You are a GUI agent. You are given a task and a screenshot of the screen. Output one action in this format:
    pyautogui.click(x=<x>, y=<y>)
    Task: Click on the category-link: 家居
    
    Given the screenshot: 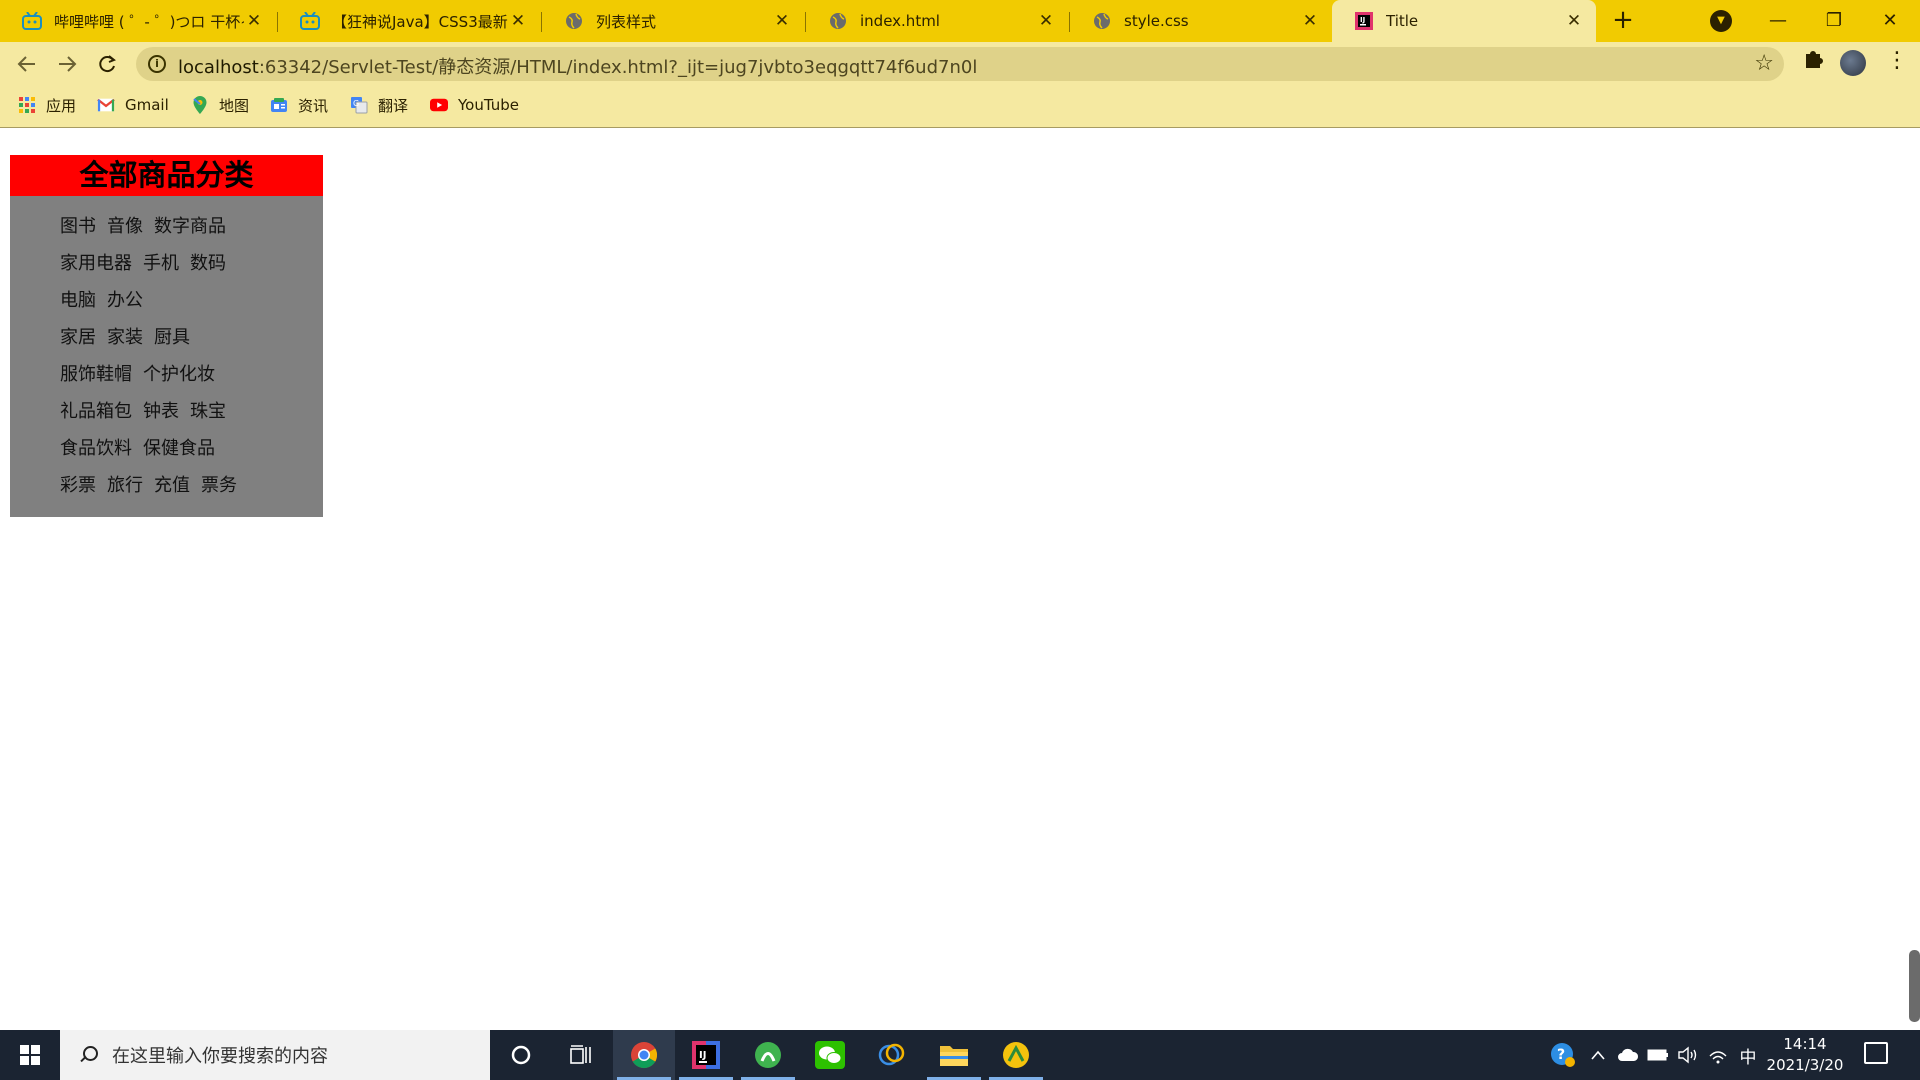 What is the action you would take?
    pyautogui.click(x=78, y=337)
    